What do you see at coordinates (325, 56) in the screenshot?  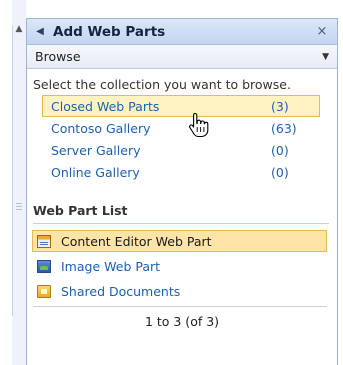 I see `chevron-down-icon: ▼` at bounding box center [325, 56].